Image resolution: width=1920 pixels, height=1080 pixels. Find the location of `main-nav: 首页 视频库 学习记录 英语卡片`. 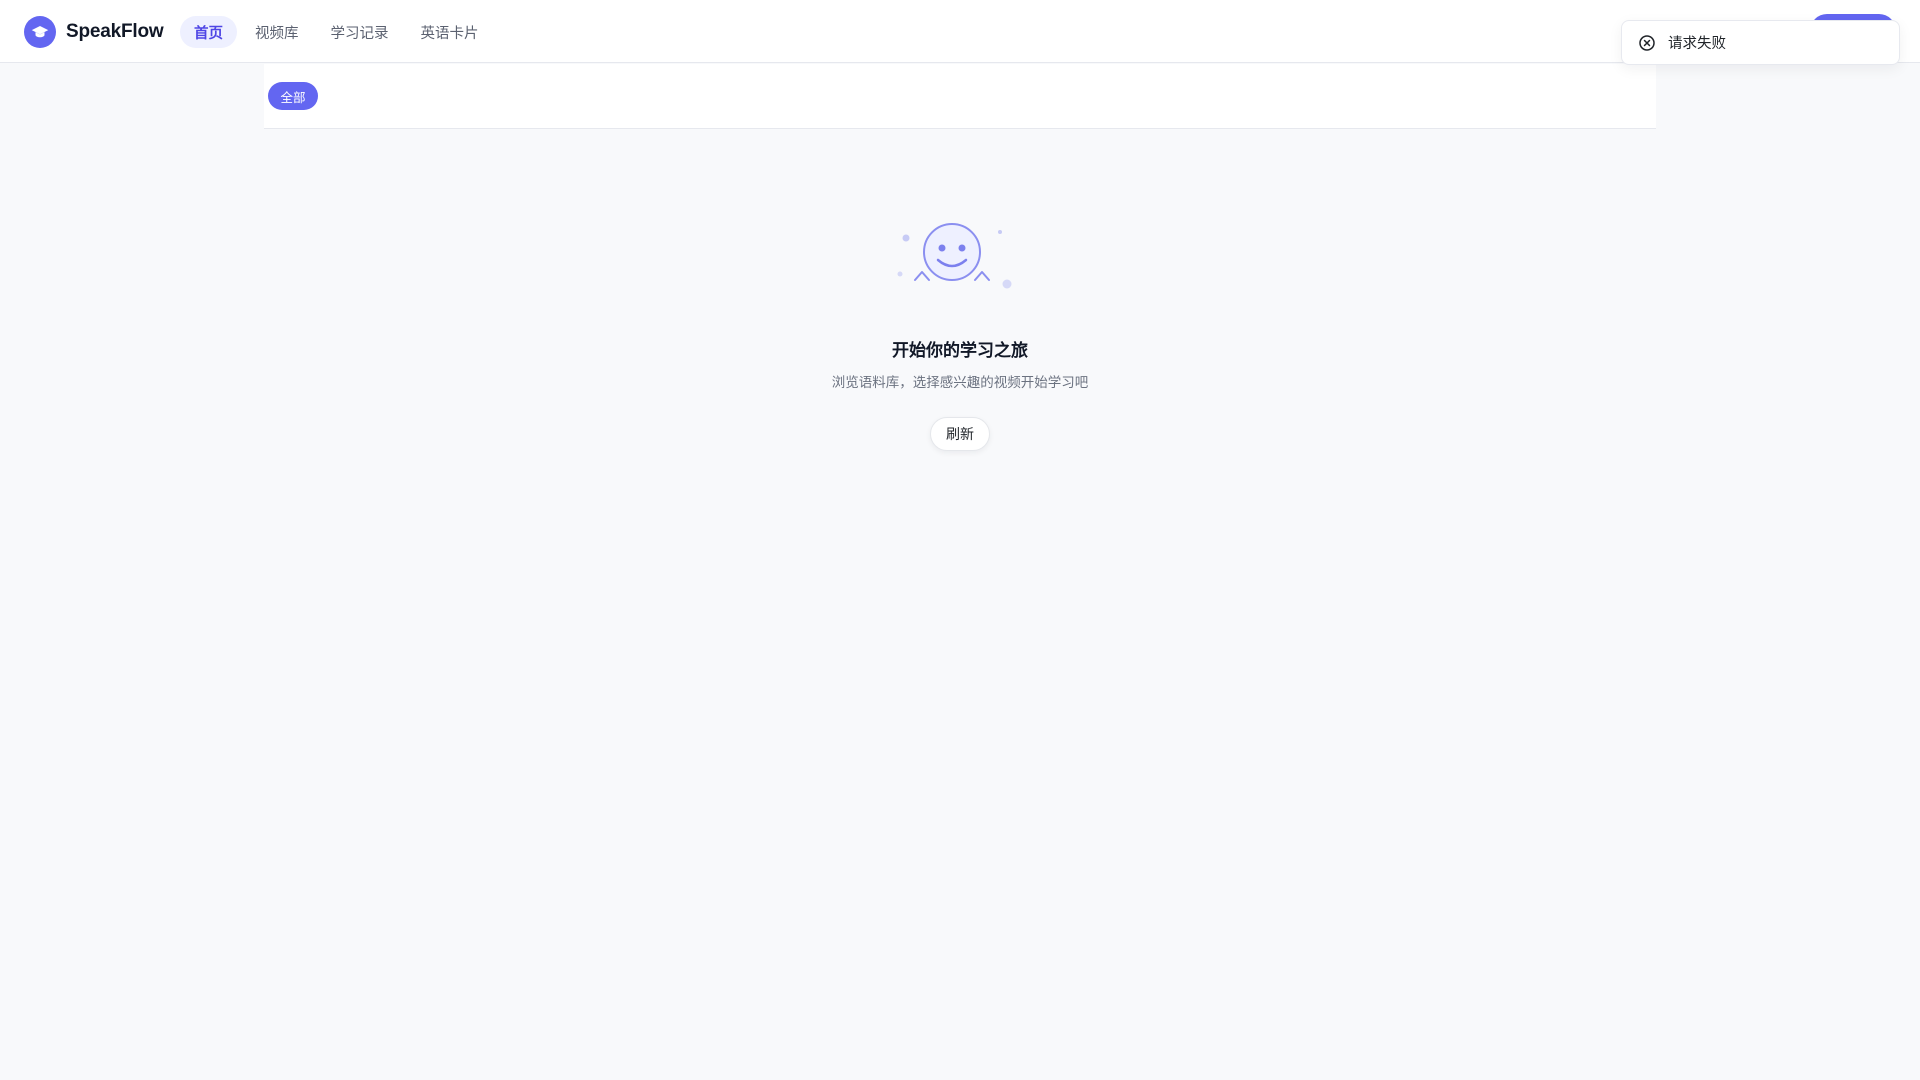

main-nav: 首页 视频库 学习记录 英语卡片 is located at coordinates (336, 32).